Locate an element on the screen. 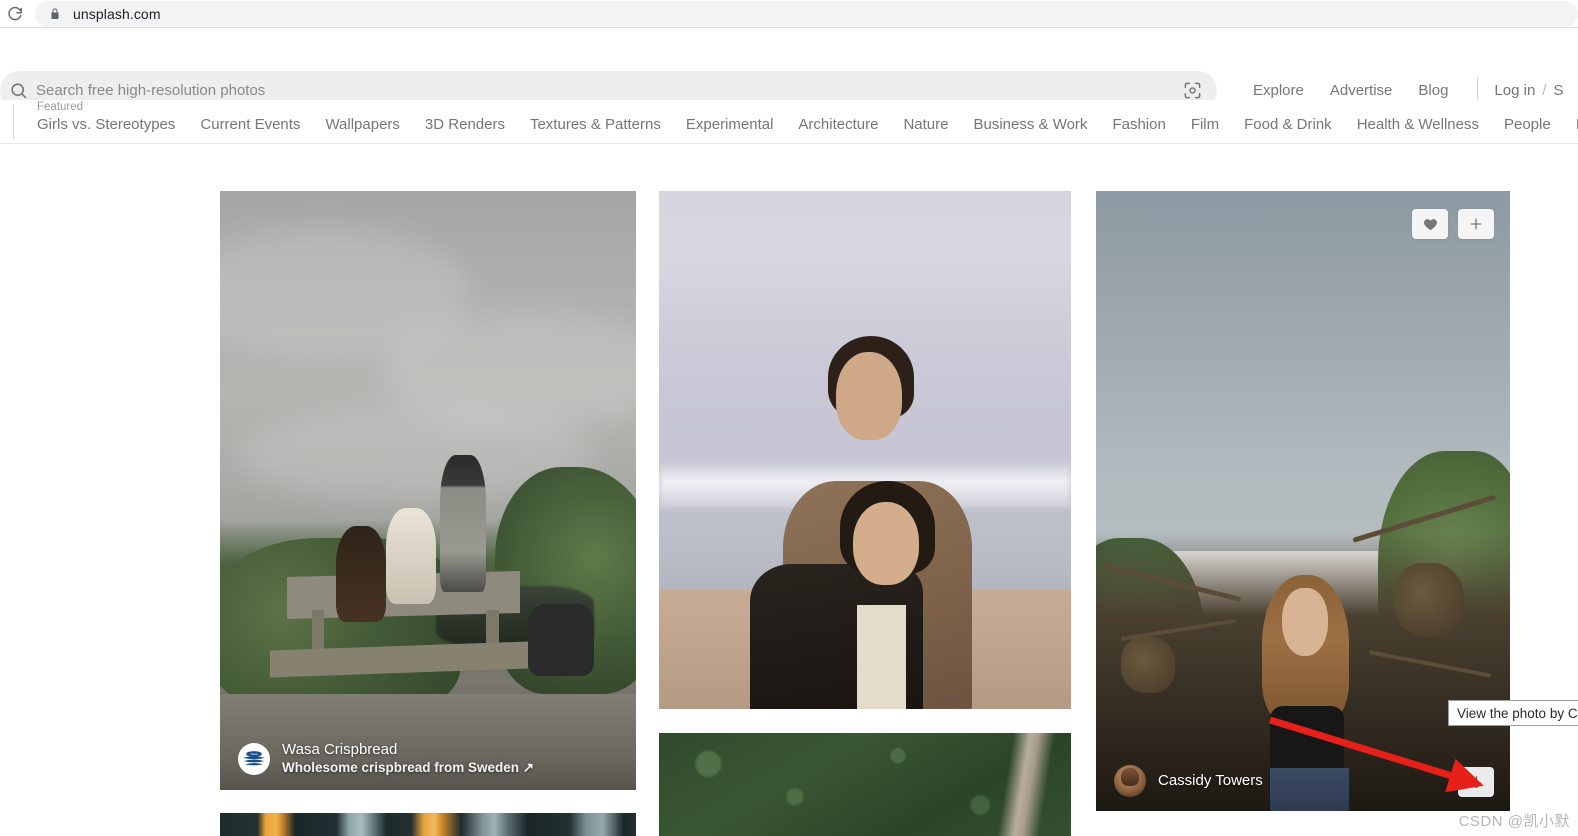 The width and height of the screenshot is (1578, 836). photo-5-content is located at coordinates (428, 824).